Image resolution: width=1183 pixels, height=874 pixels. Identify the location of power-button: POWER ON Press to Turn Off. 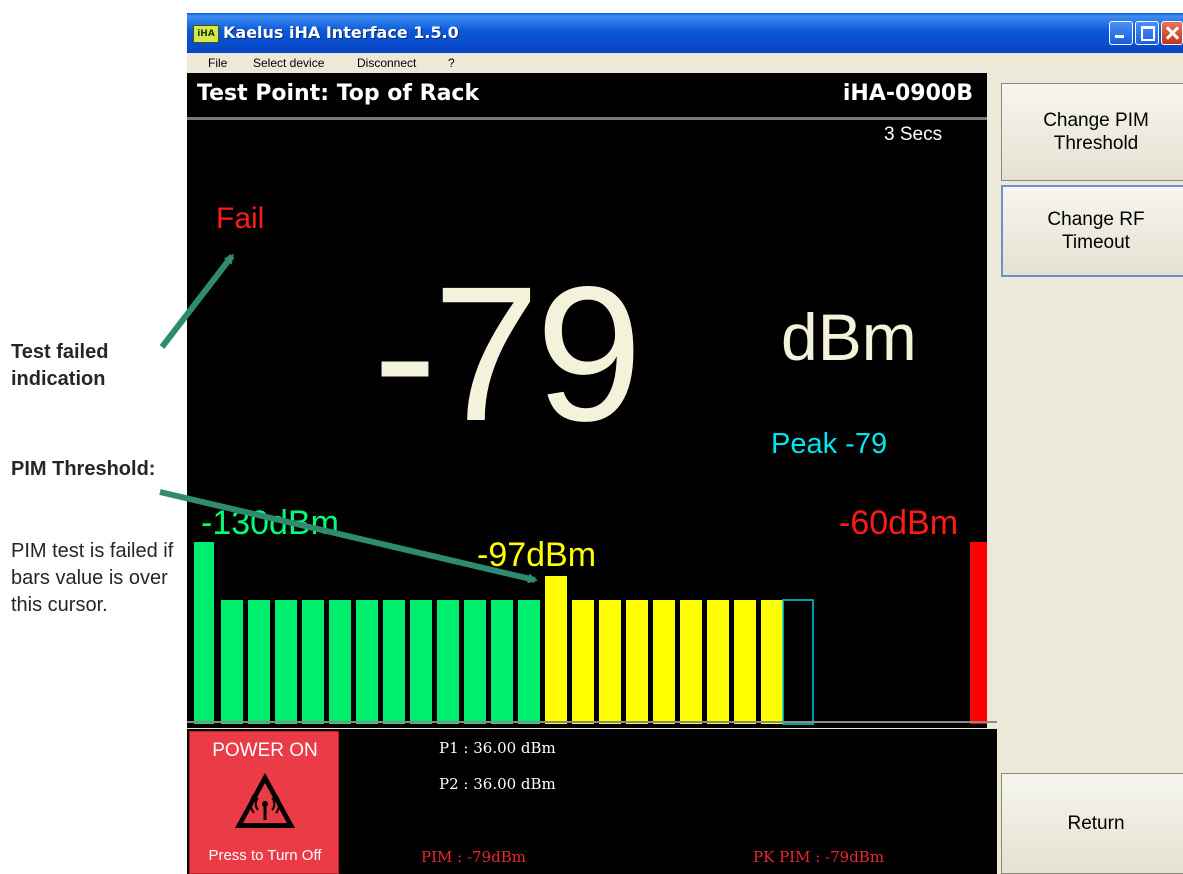
(264, 802).